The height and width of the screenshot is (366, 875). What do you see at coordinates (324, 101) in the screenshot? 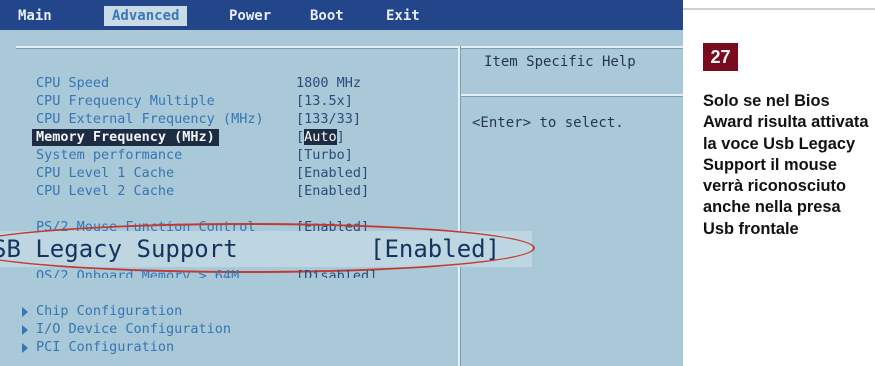
I see `setting-value-cpu-multiple: [13.5x]` at bounding box center [324, 101].